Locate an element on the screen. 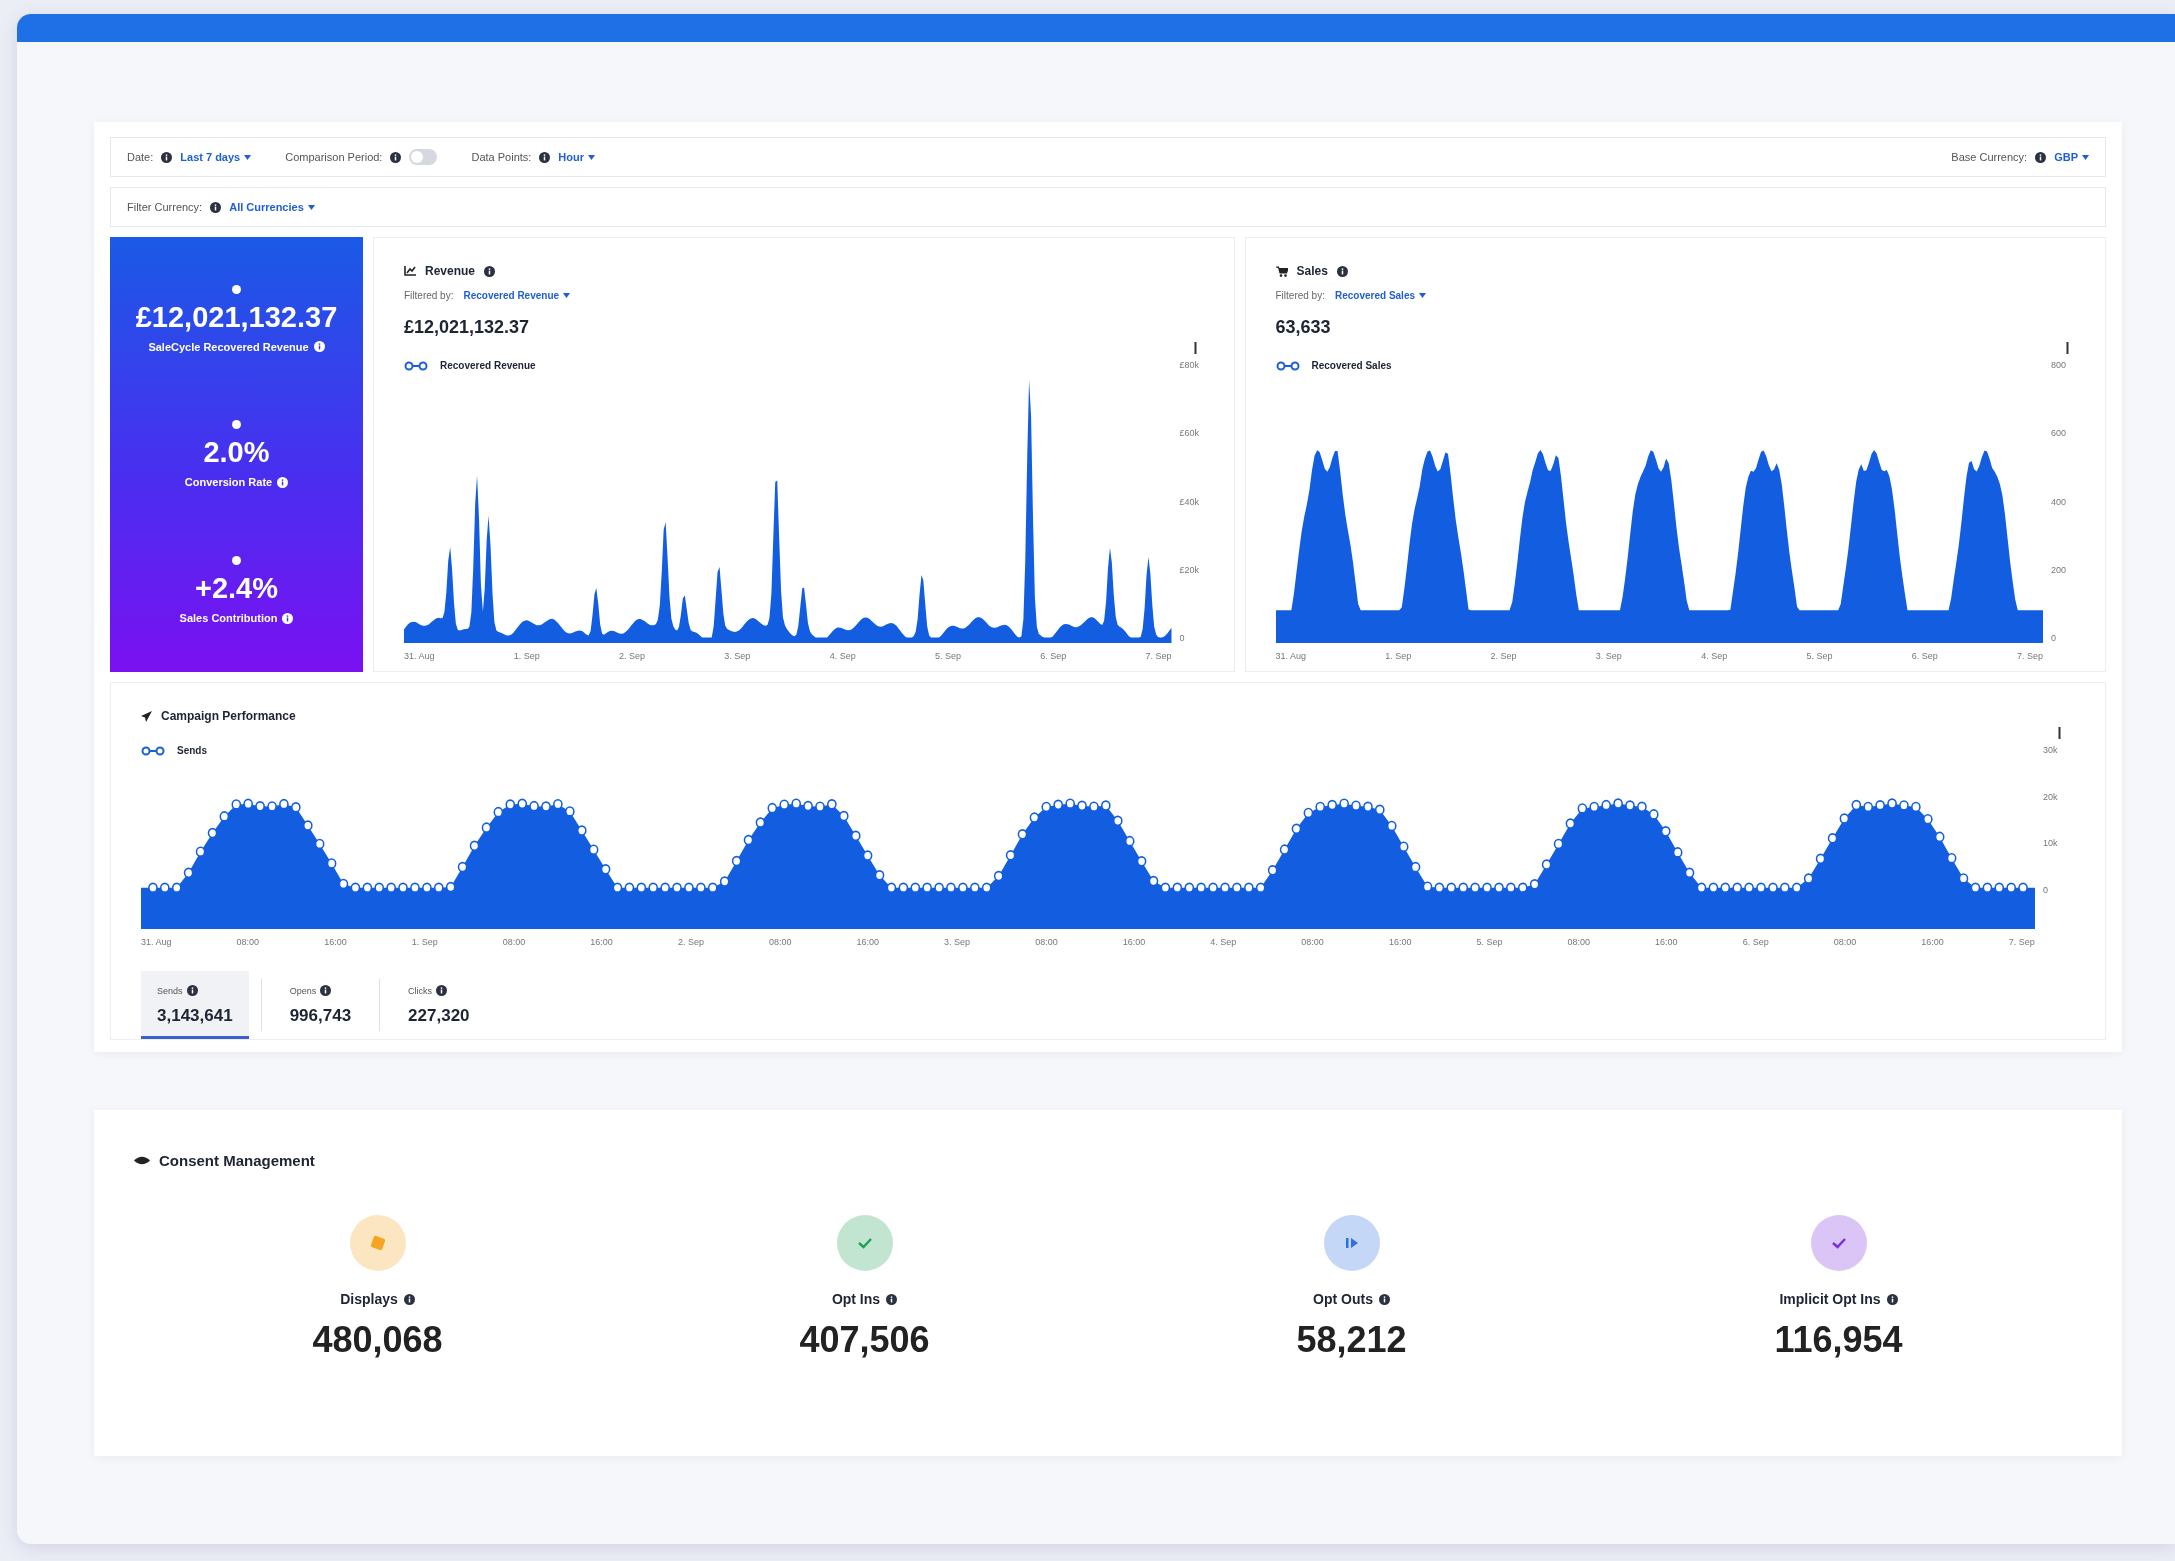 The width and height of the screenshot is (2175, 1561). filter-dropdown: Recovered Revenue is located at coordinates (517, 295).